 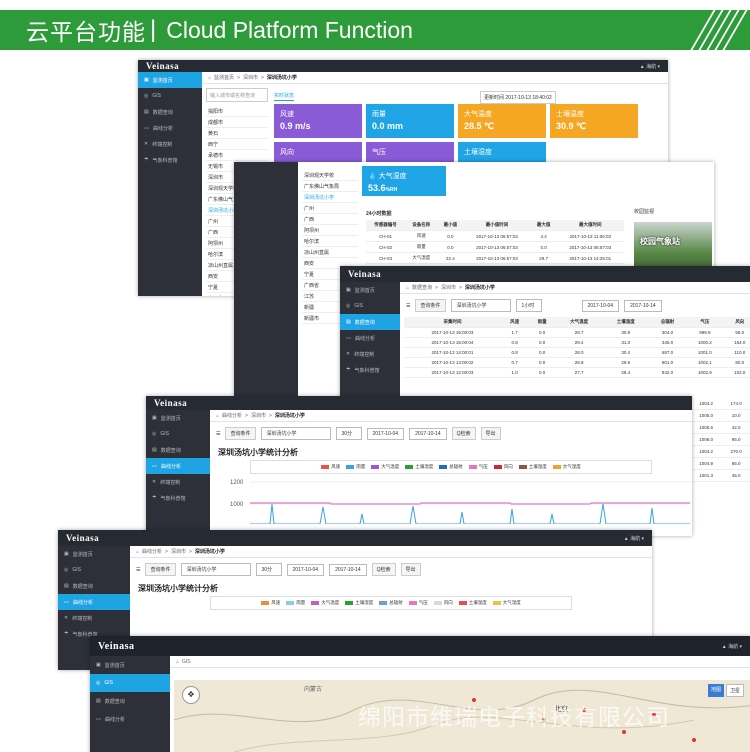 I want to click on chart-title: 深圳汤坑小学统计分析, so click(x=178, y=588).